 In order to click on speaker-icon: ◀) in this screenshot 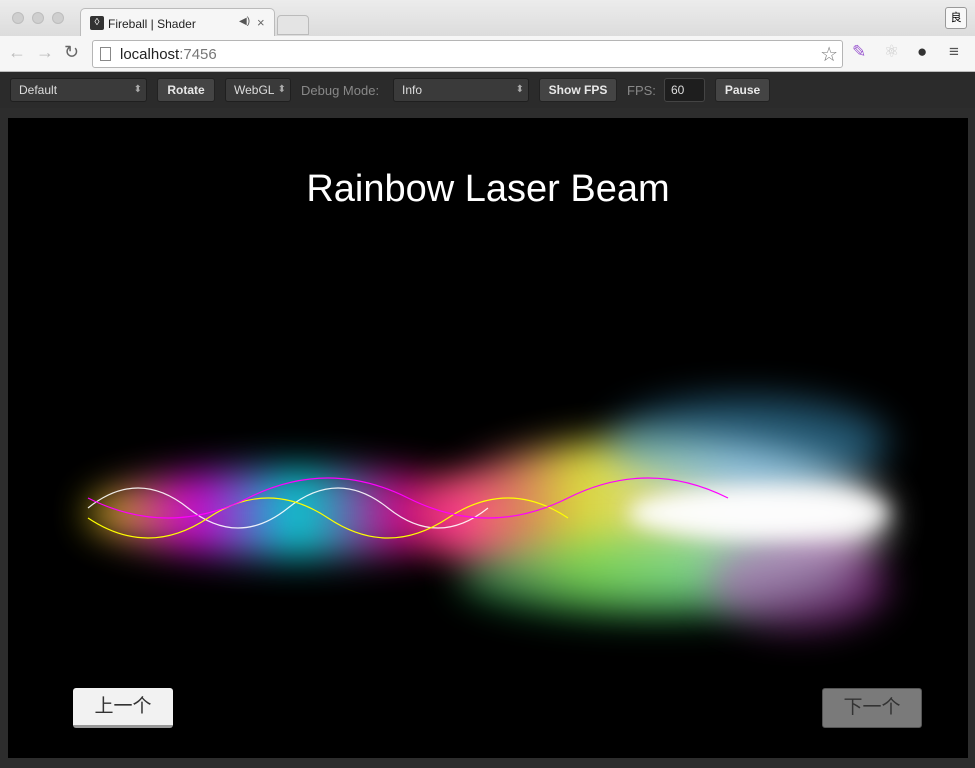, I will do `click(245, 21)`.